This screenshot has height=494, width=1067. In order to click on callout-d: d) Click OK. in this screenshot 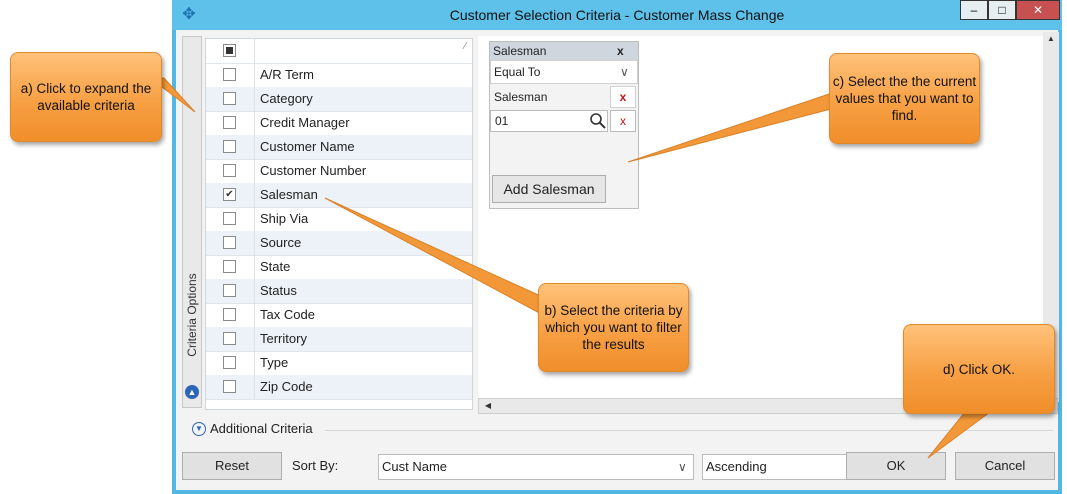, I will do `click(979, 369)`.